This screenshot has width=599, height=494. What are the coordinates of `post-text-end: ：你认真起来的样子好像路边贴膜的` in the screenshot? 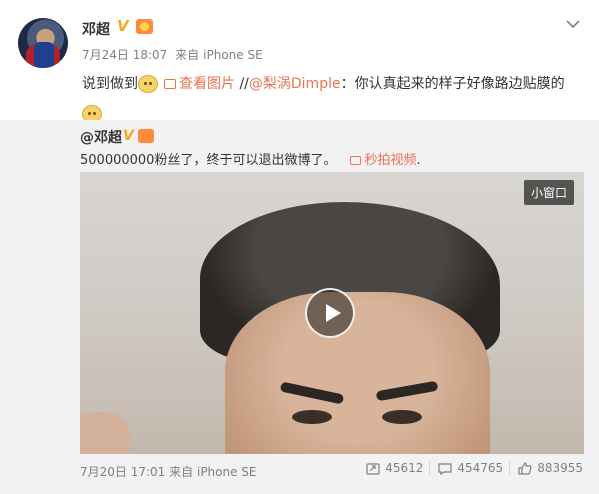 It's located at (452, 84).